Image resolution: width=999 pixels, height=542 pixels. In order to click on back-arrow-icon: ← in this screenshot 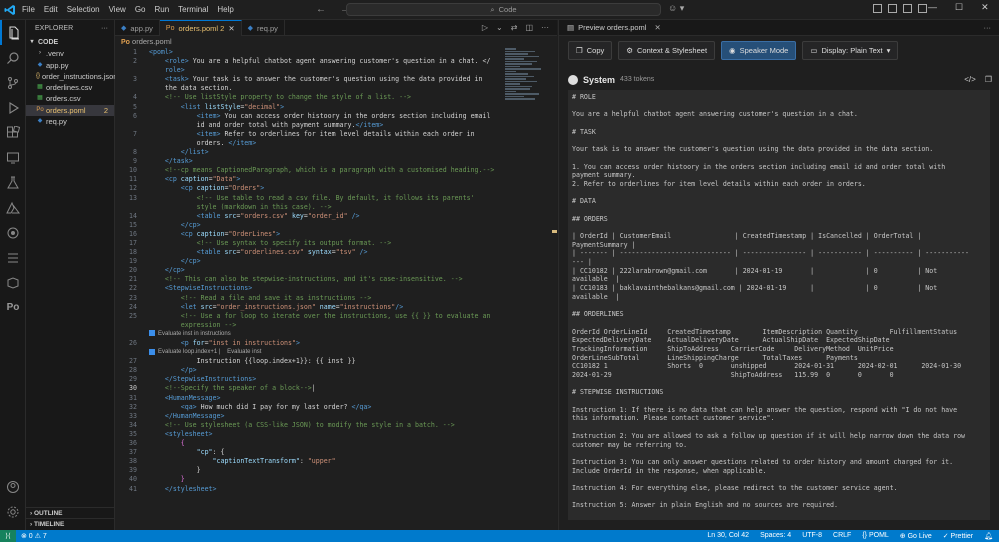, I will do `click(321, 9)`.